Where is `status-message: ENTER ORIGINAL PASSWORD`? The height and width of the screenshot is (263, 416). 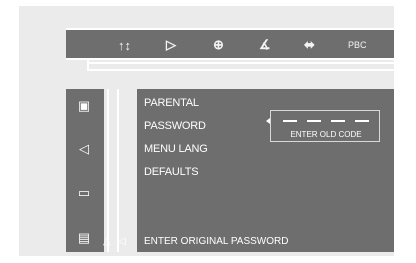
status-message: ENTER ORIGINAL PASSWORD is located at coordinates (216, 241).